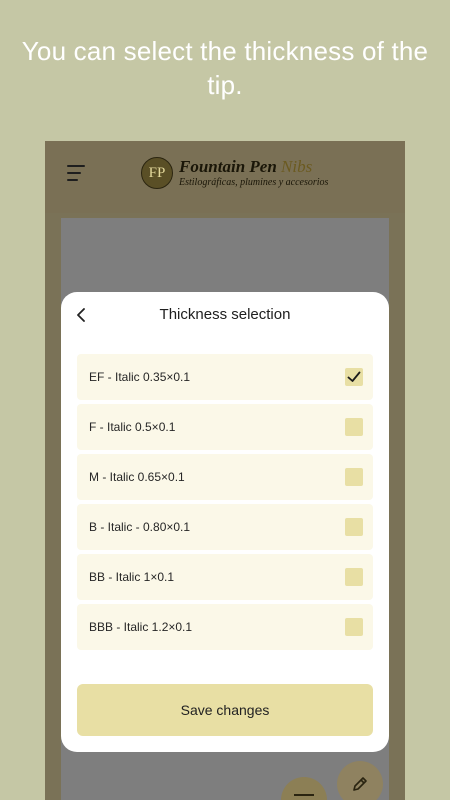 This screenshot has height=800, width=450. I want to click on thickness-option-f: F - Italic 0.5×0.1, so click(225, 427).